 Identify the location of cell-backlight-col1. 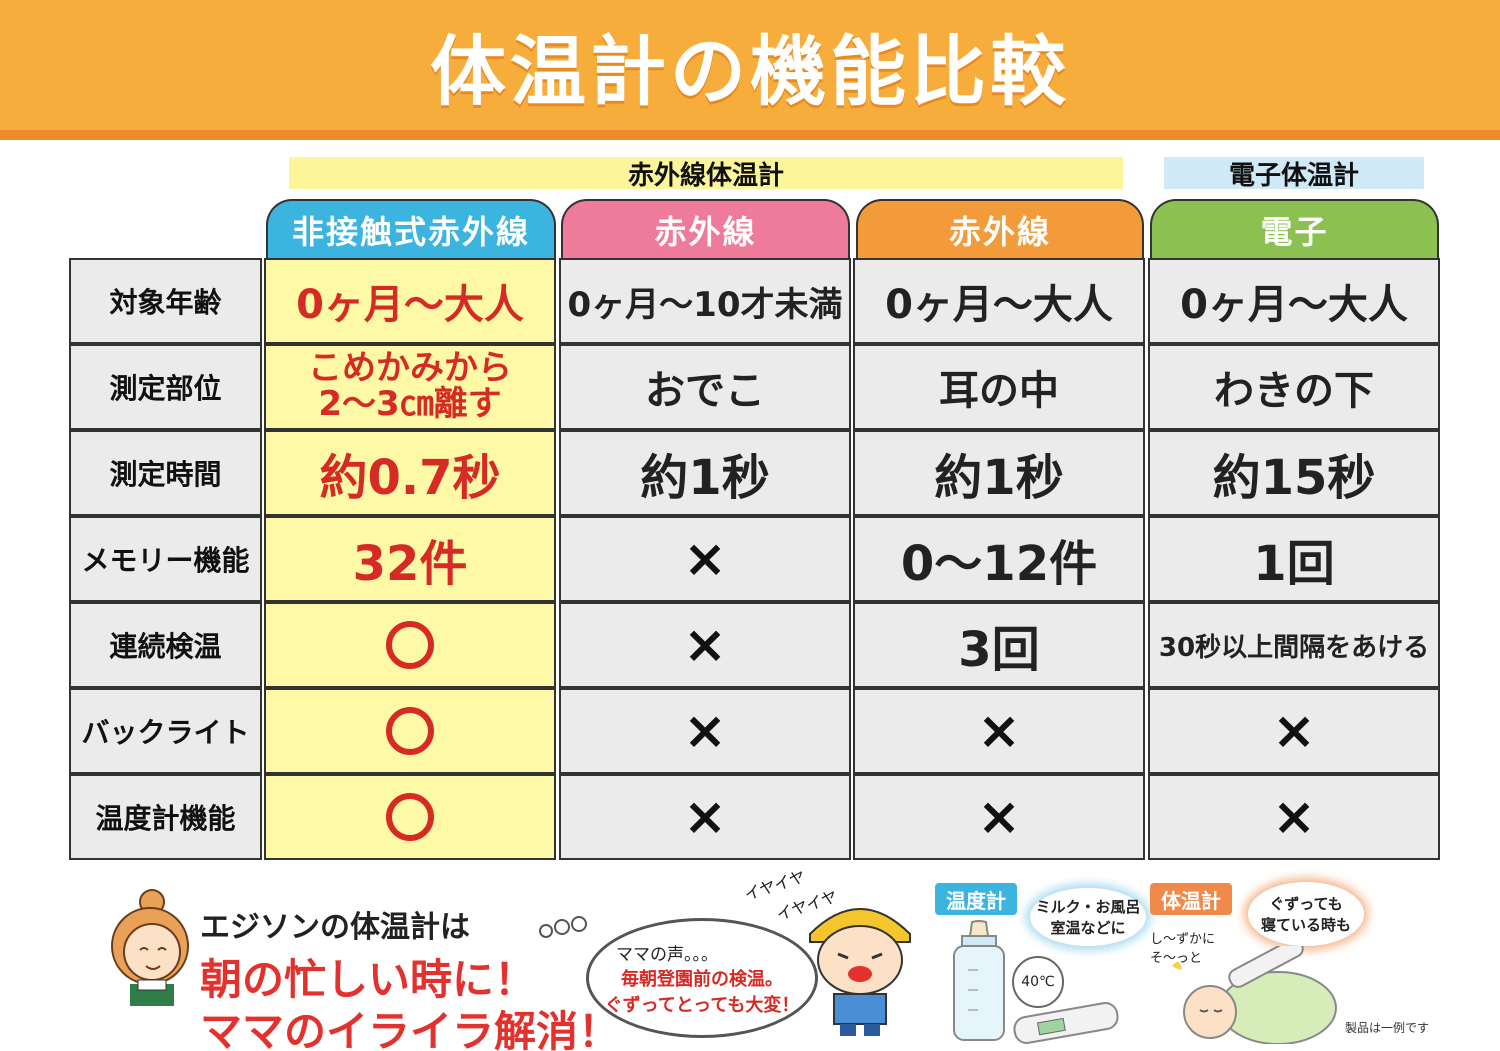
(410, 731).